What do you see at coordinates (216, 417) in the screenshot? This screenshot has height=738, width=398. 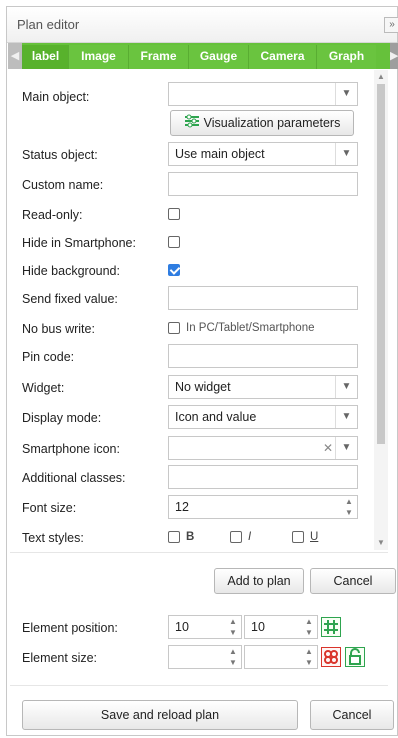 I see `display-mode-value: Icon and value` at bounding box center [216, 417].